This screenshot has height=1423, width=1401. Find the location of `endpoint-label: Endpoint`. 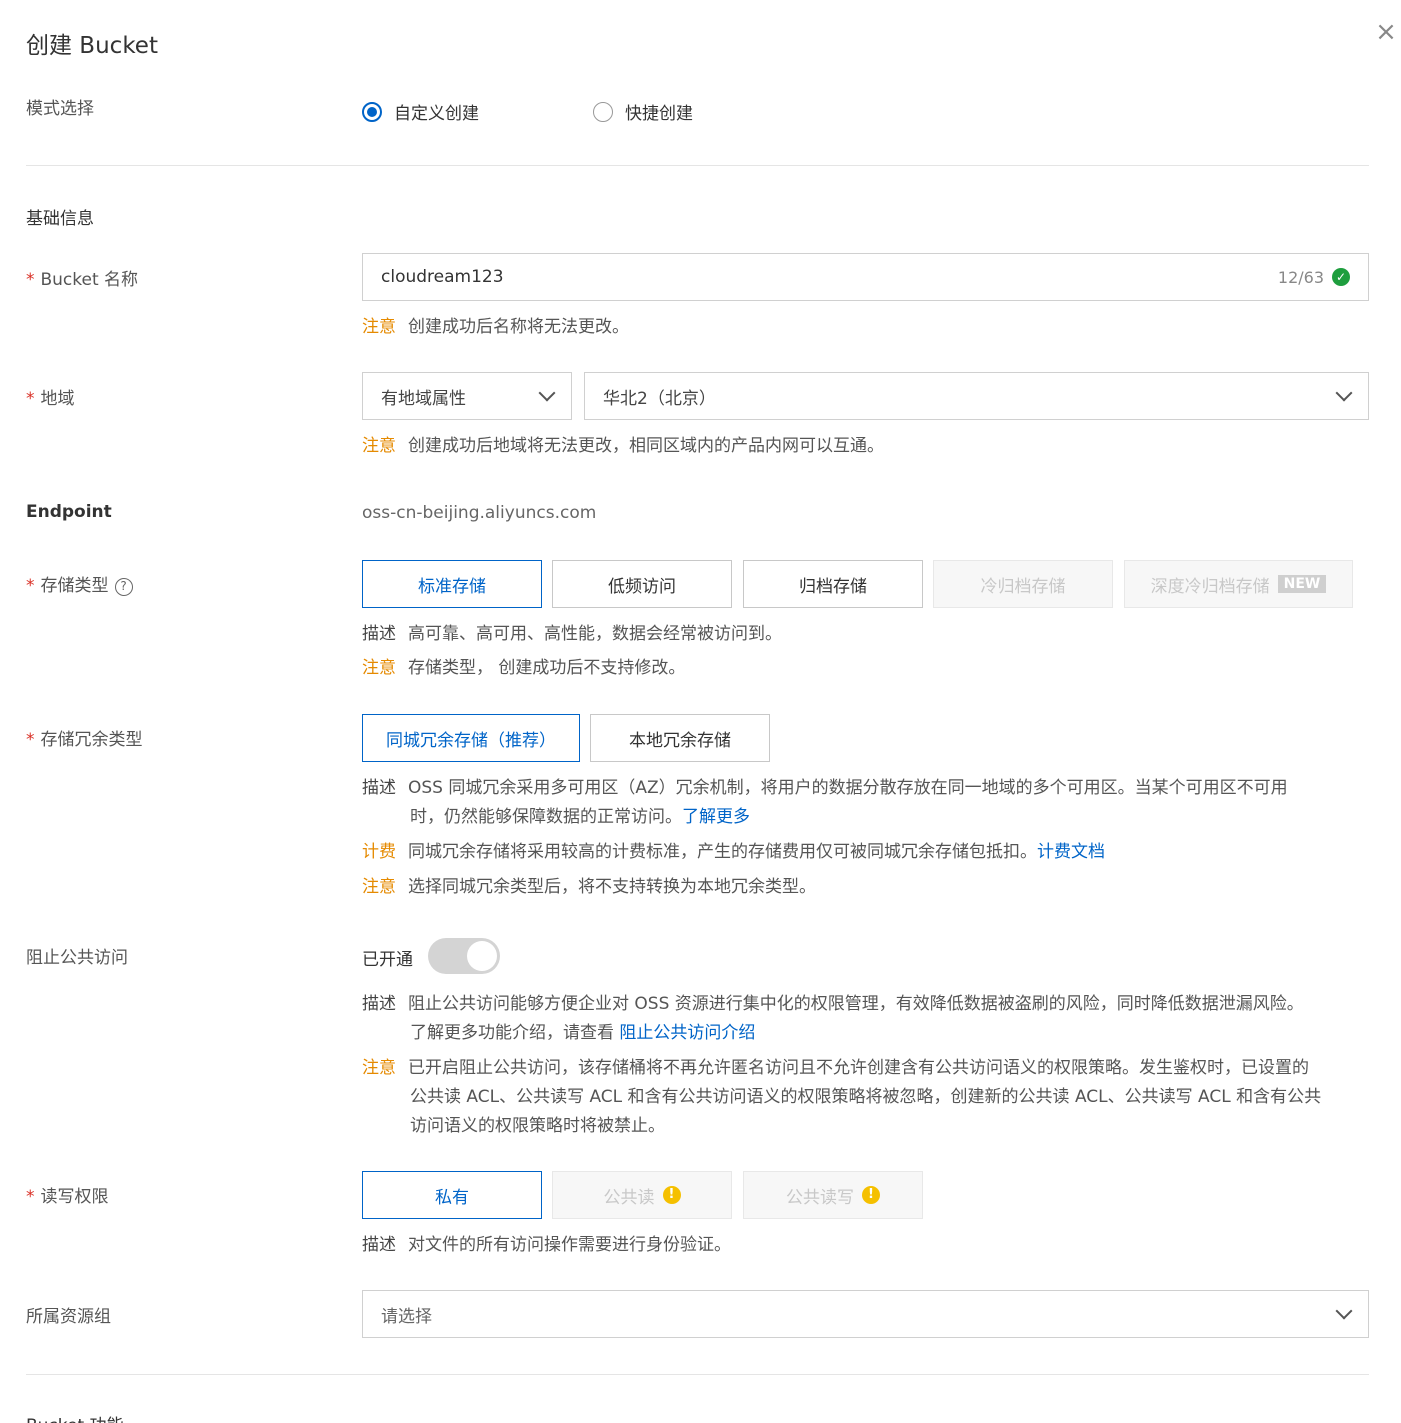

endpoint-label: Endpoint is located at coordinates (69, 512).